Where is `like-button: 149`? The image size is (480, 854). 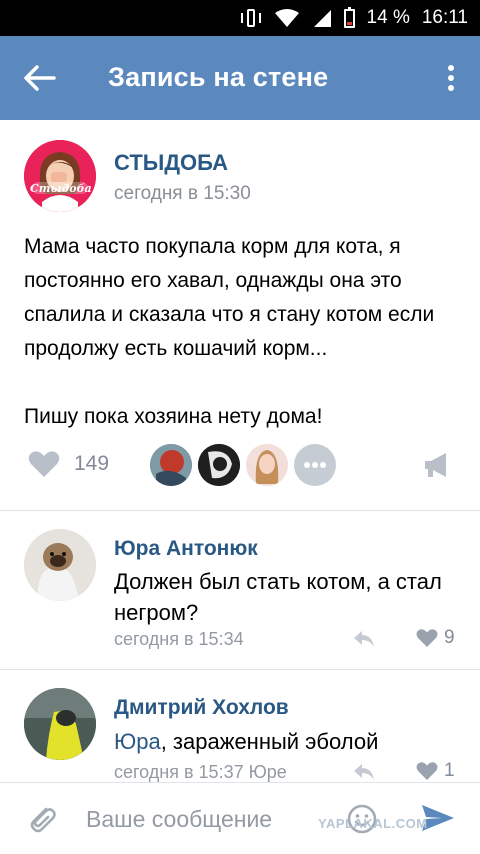
like-button: 149 is located at coordinates (68, 464).